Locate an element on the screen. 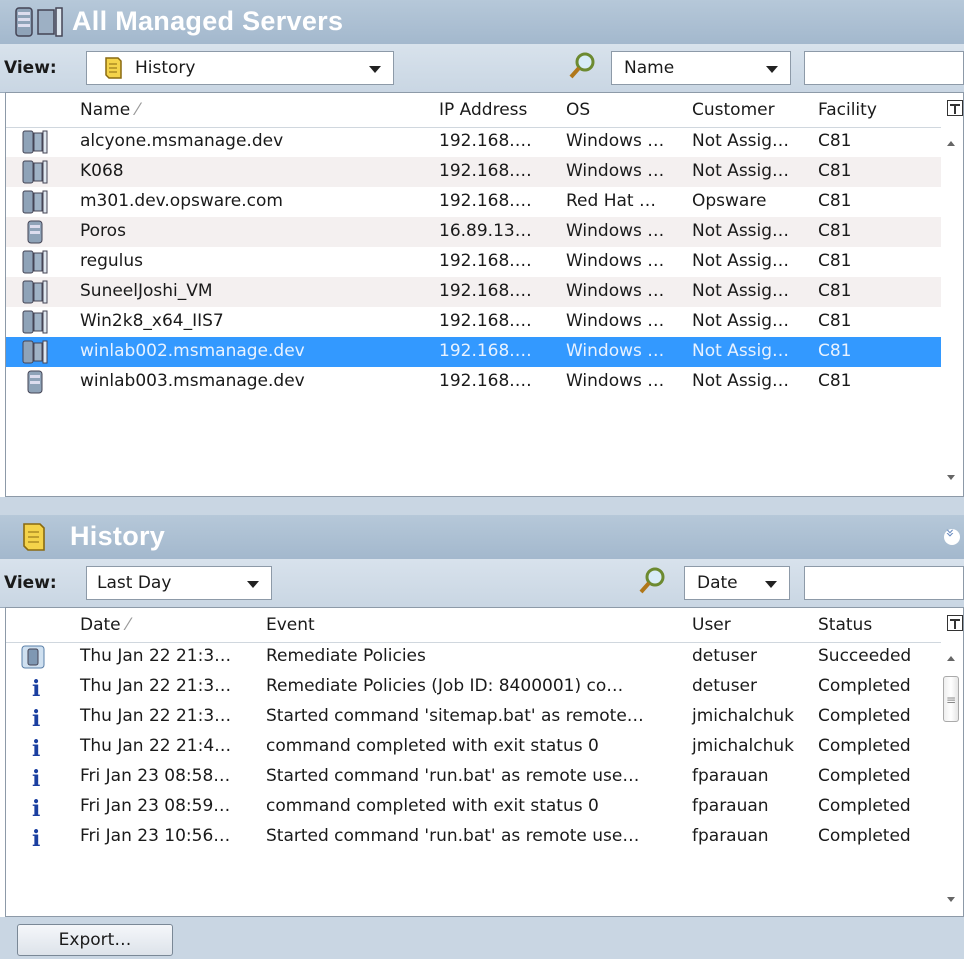 The image size is (964, 959). history-panel-title: History is located at coordinates (118, 536).